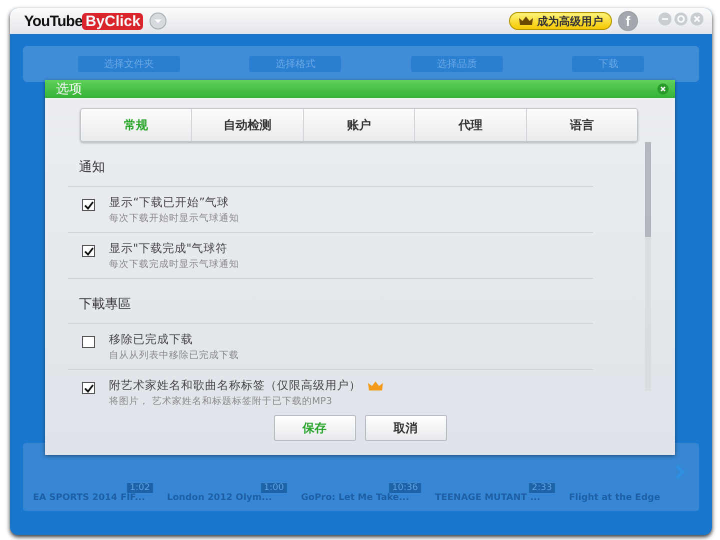 The image size is (720, 540). What do you see at coordinates (471, 125) in the screenshot?
I see `tab: 代理` at bounding box center [471, 125].